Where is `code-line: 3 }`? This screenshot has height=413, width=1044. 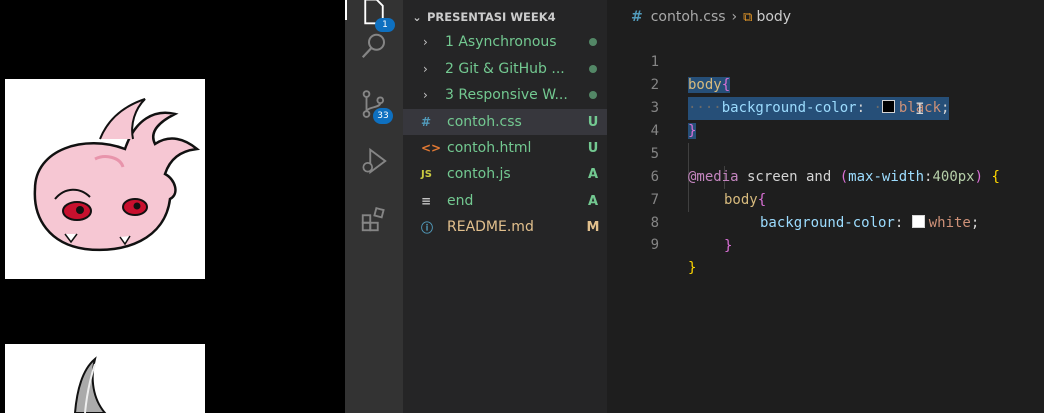 code-line: 3 } is located at coordinates (825, 106).